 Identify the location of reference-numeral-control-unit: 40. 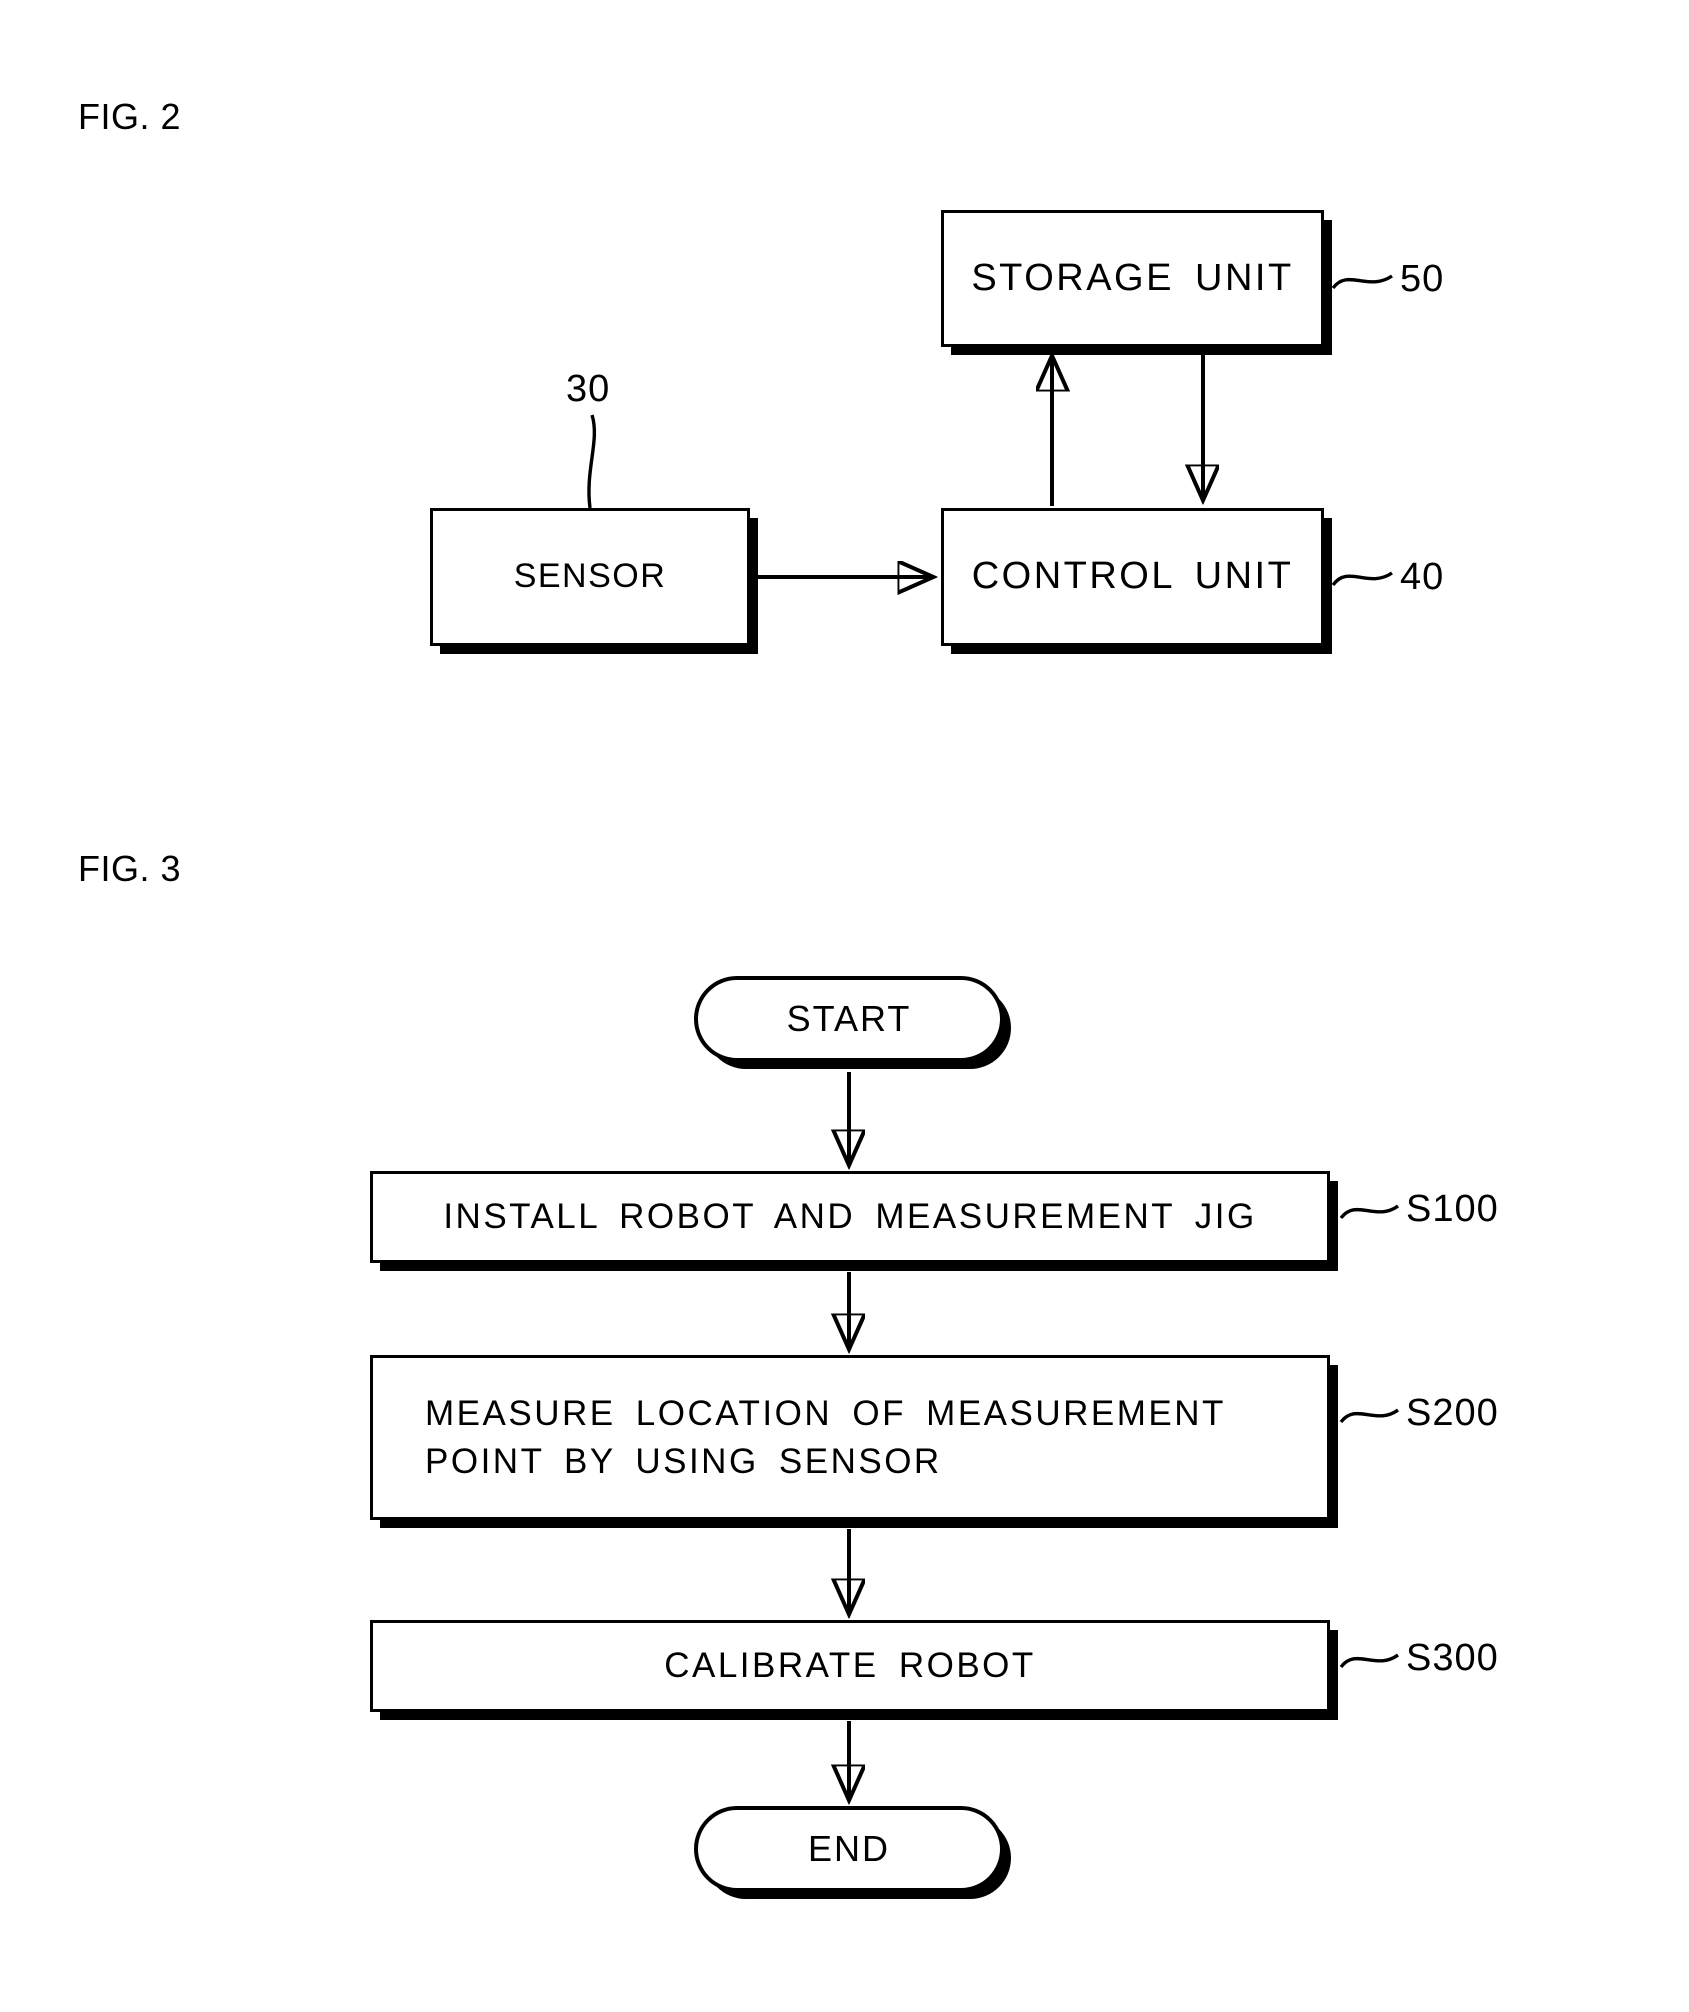
(1422, 577).